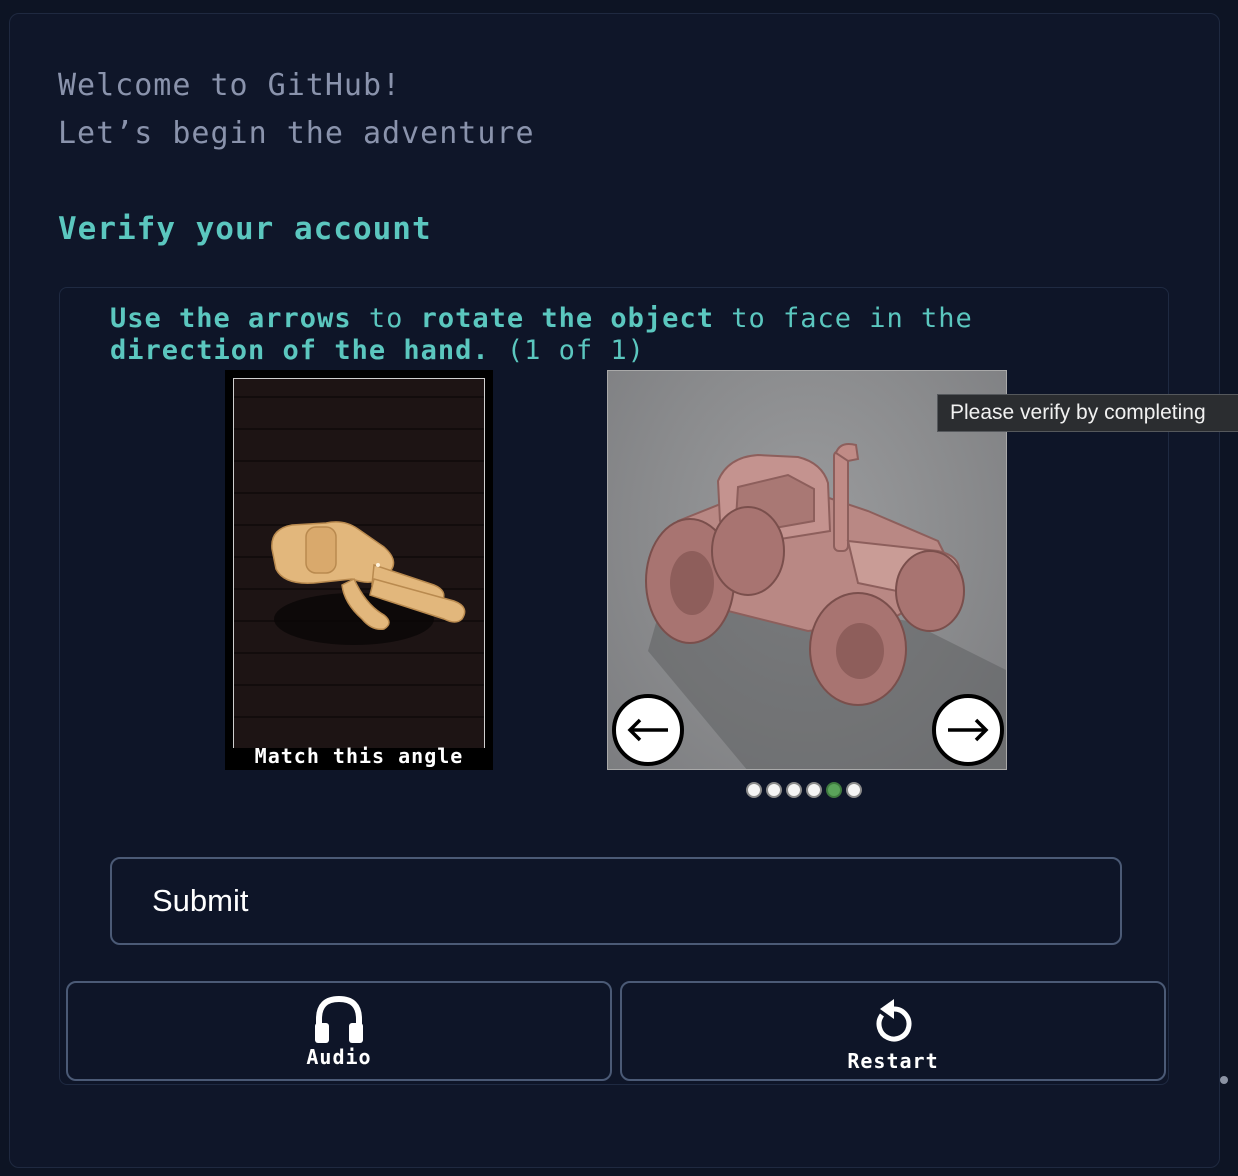 This screenshot has height=1176, width=1238. I want to click on reference-image, so click(359, 563).